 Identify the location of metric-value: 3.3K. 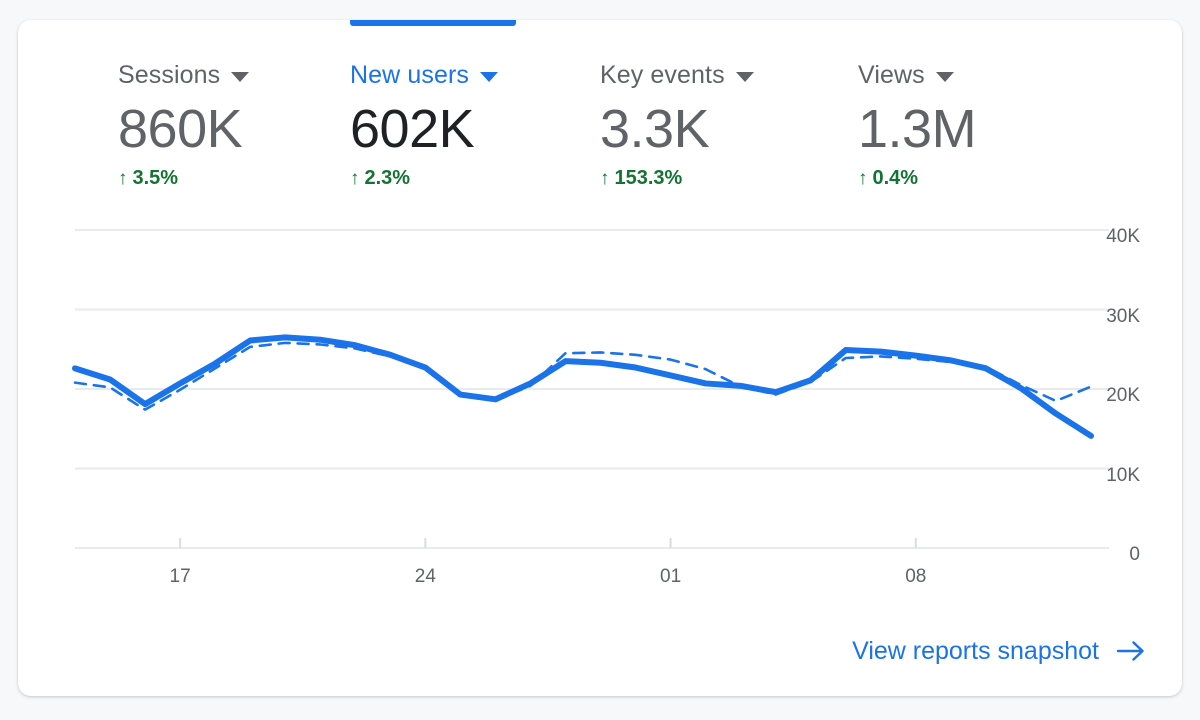
(655, 129).